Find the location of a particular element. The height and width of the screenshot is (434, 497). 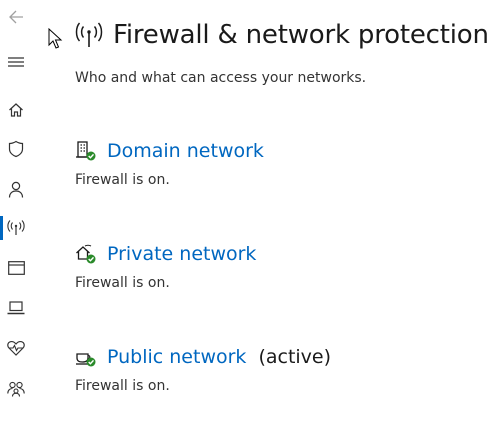

nav-device-security is located at coordinates (16, 308).